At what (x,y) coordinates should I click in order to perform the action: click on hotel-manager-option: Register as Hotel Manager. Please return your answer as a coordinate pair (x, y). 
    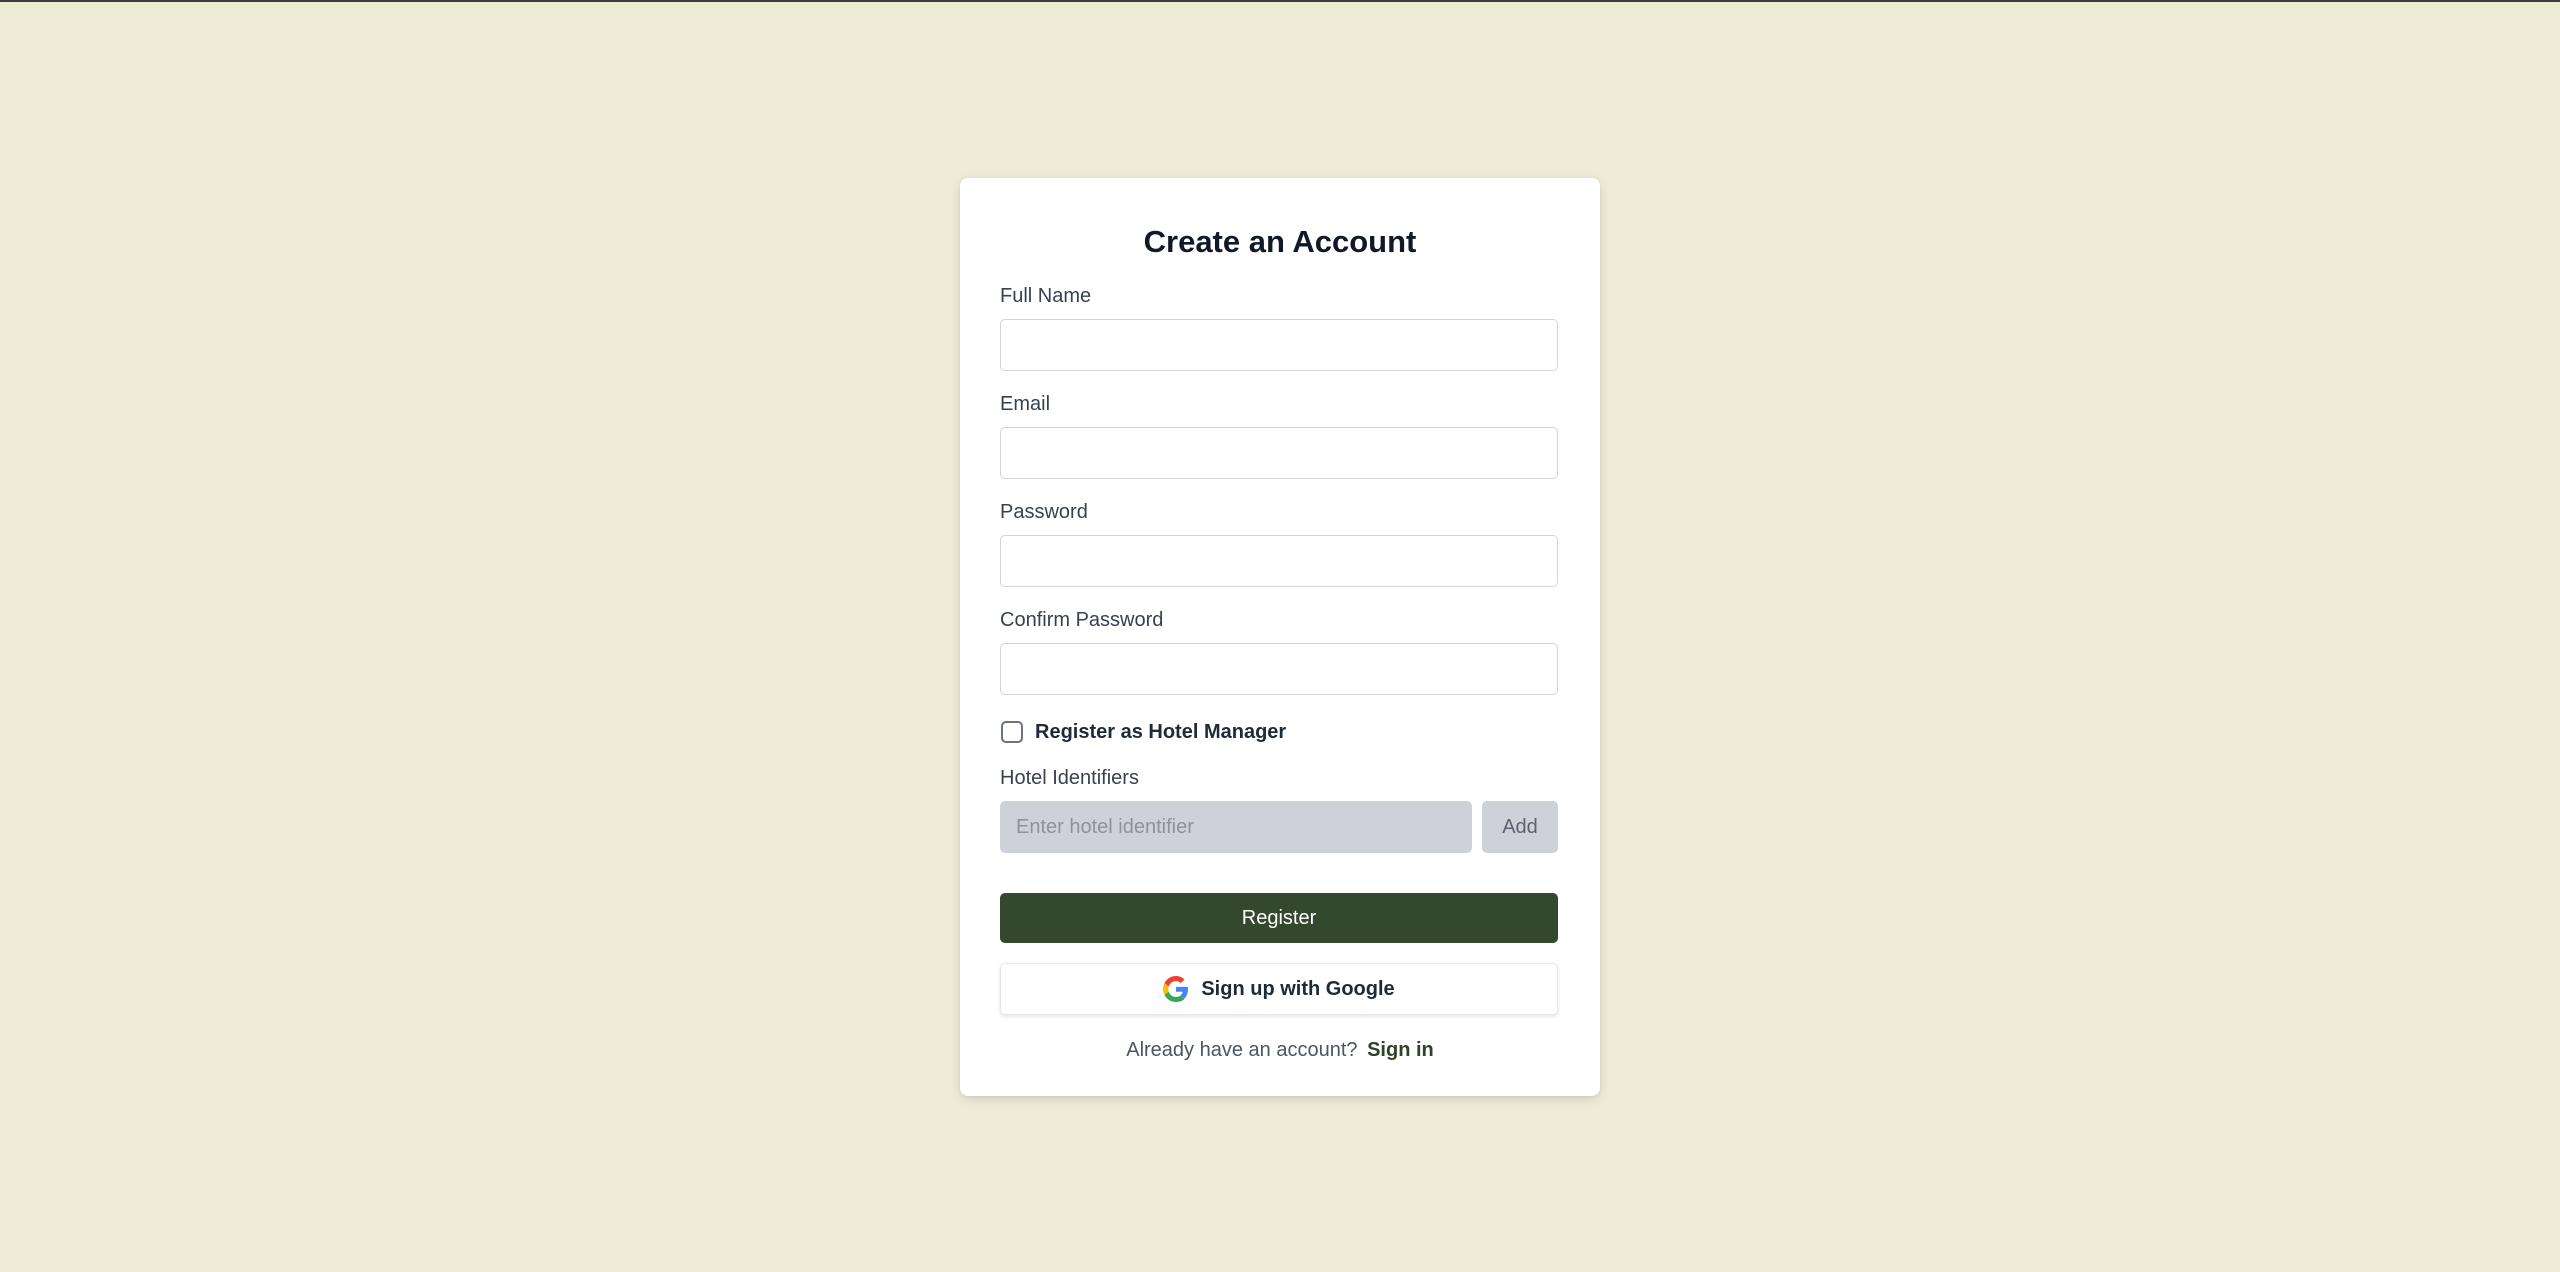
    Looking at the image, I should click on (1280, 732).